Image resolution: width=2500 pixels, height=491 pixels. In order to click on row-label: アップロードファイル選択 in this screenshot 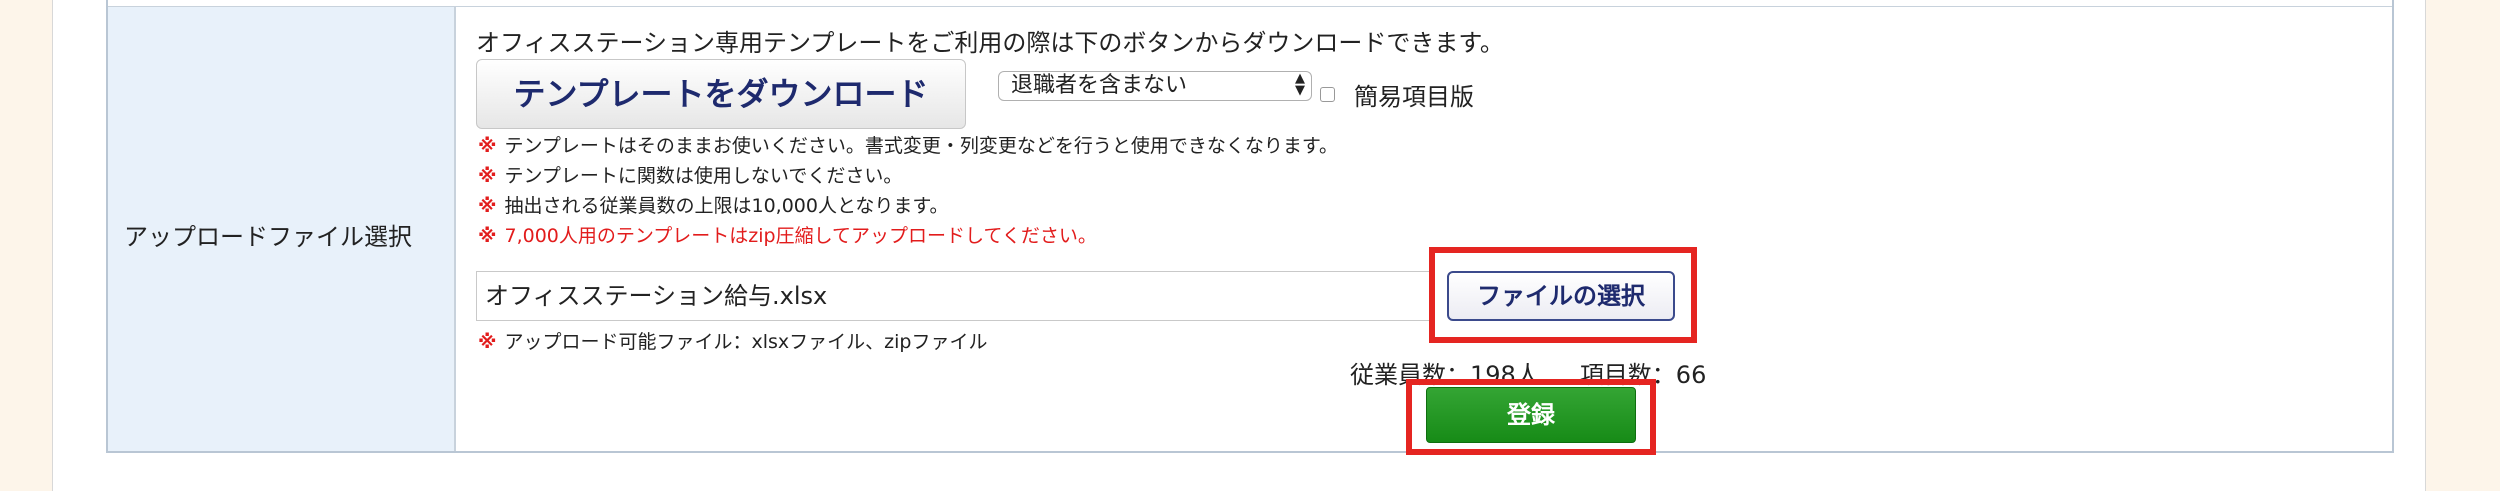, I will do `click(268, 237)`.